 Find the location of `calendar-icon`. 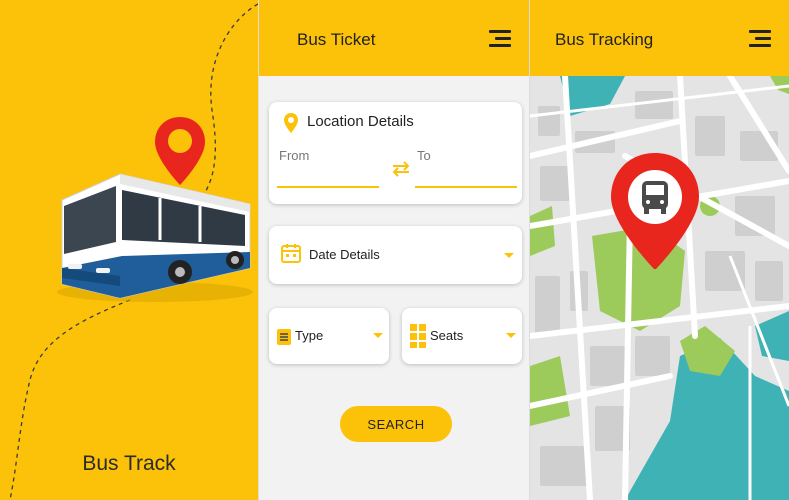

calendar-icon is located at coordinates (291, 253).